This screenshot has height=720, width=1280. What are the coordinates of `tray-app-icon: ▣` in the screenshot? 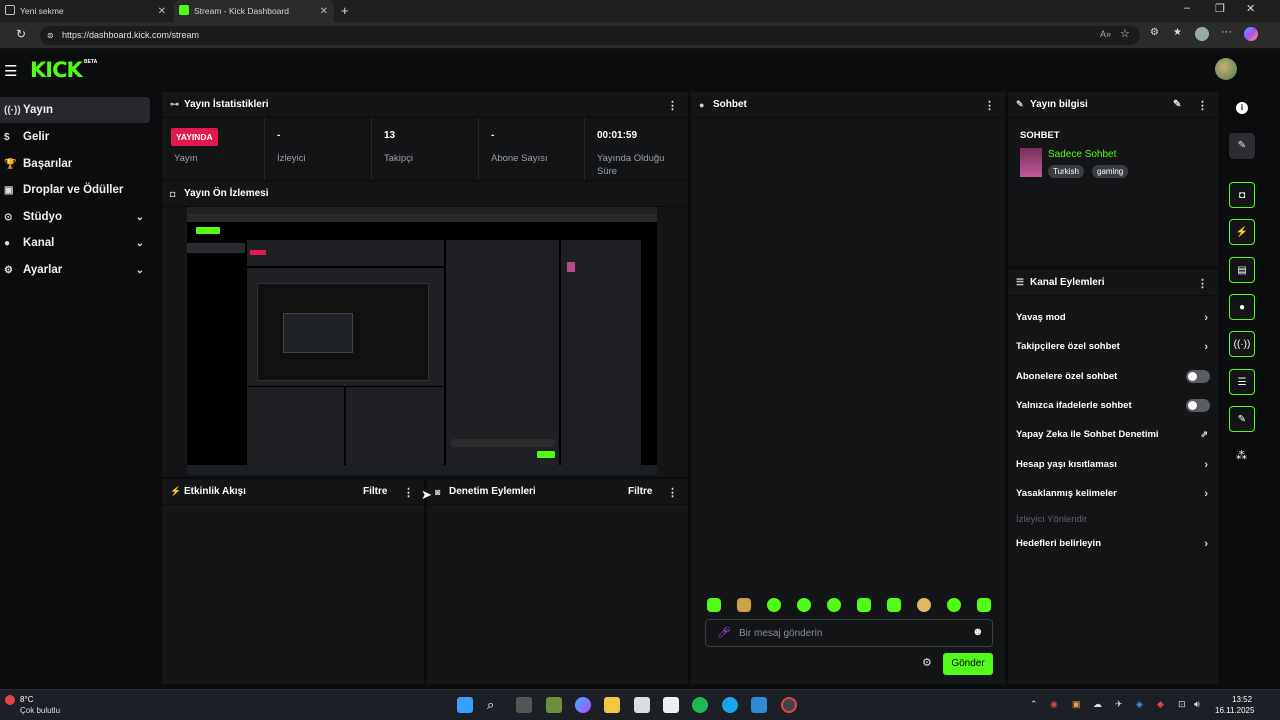 It's located at (1076, 704).